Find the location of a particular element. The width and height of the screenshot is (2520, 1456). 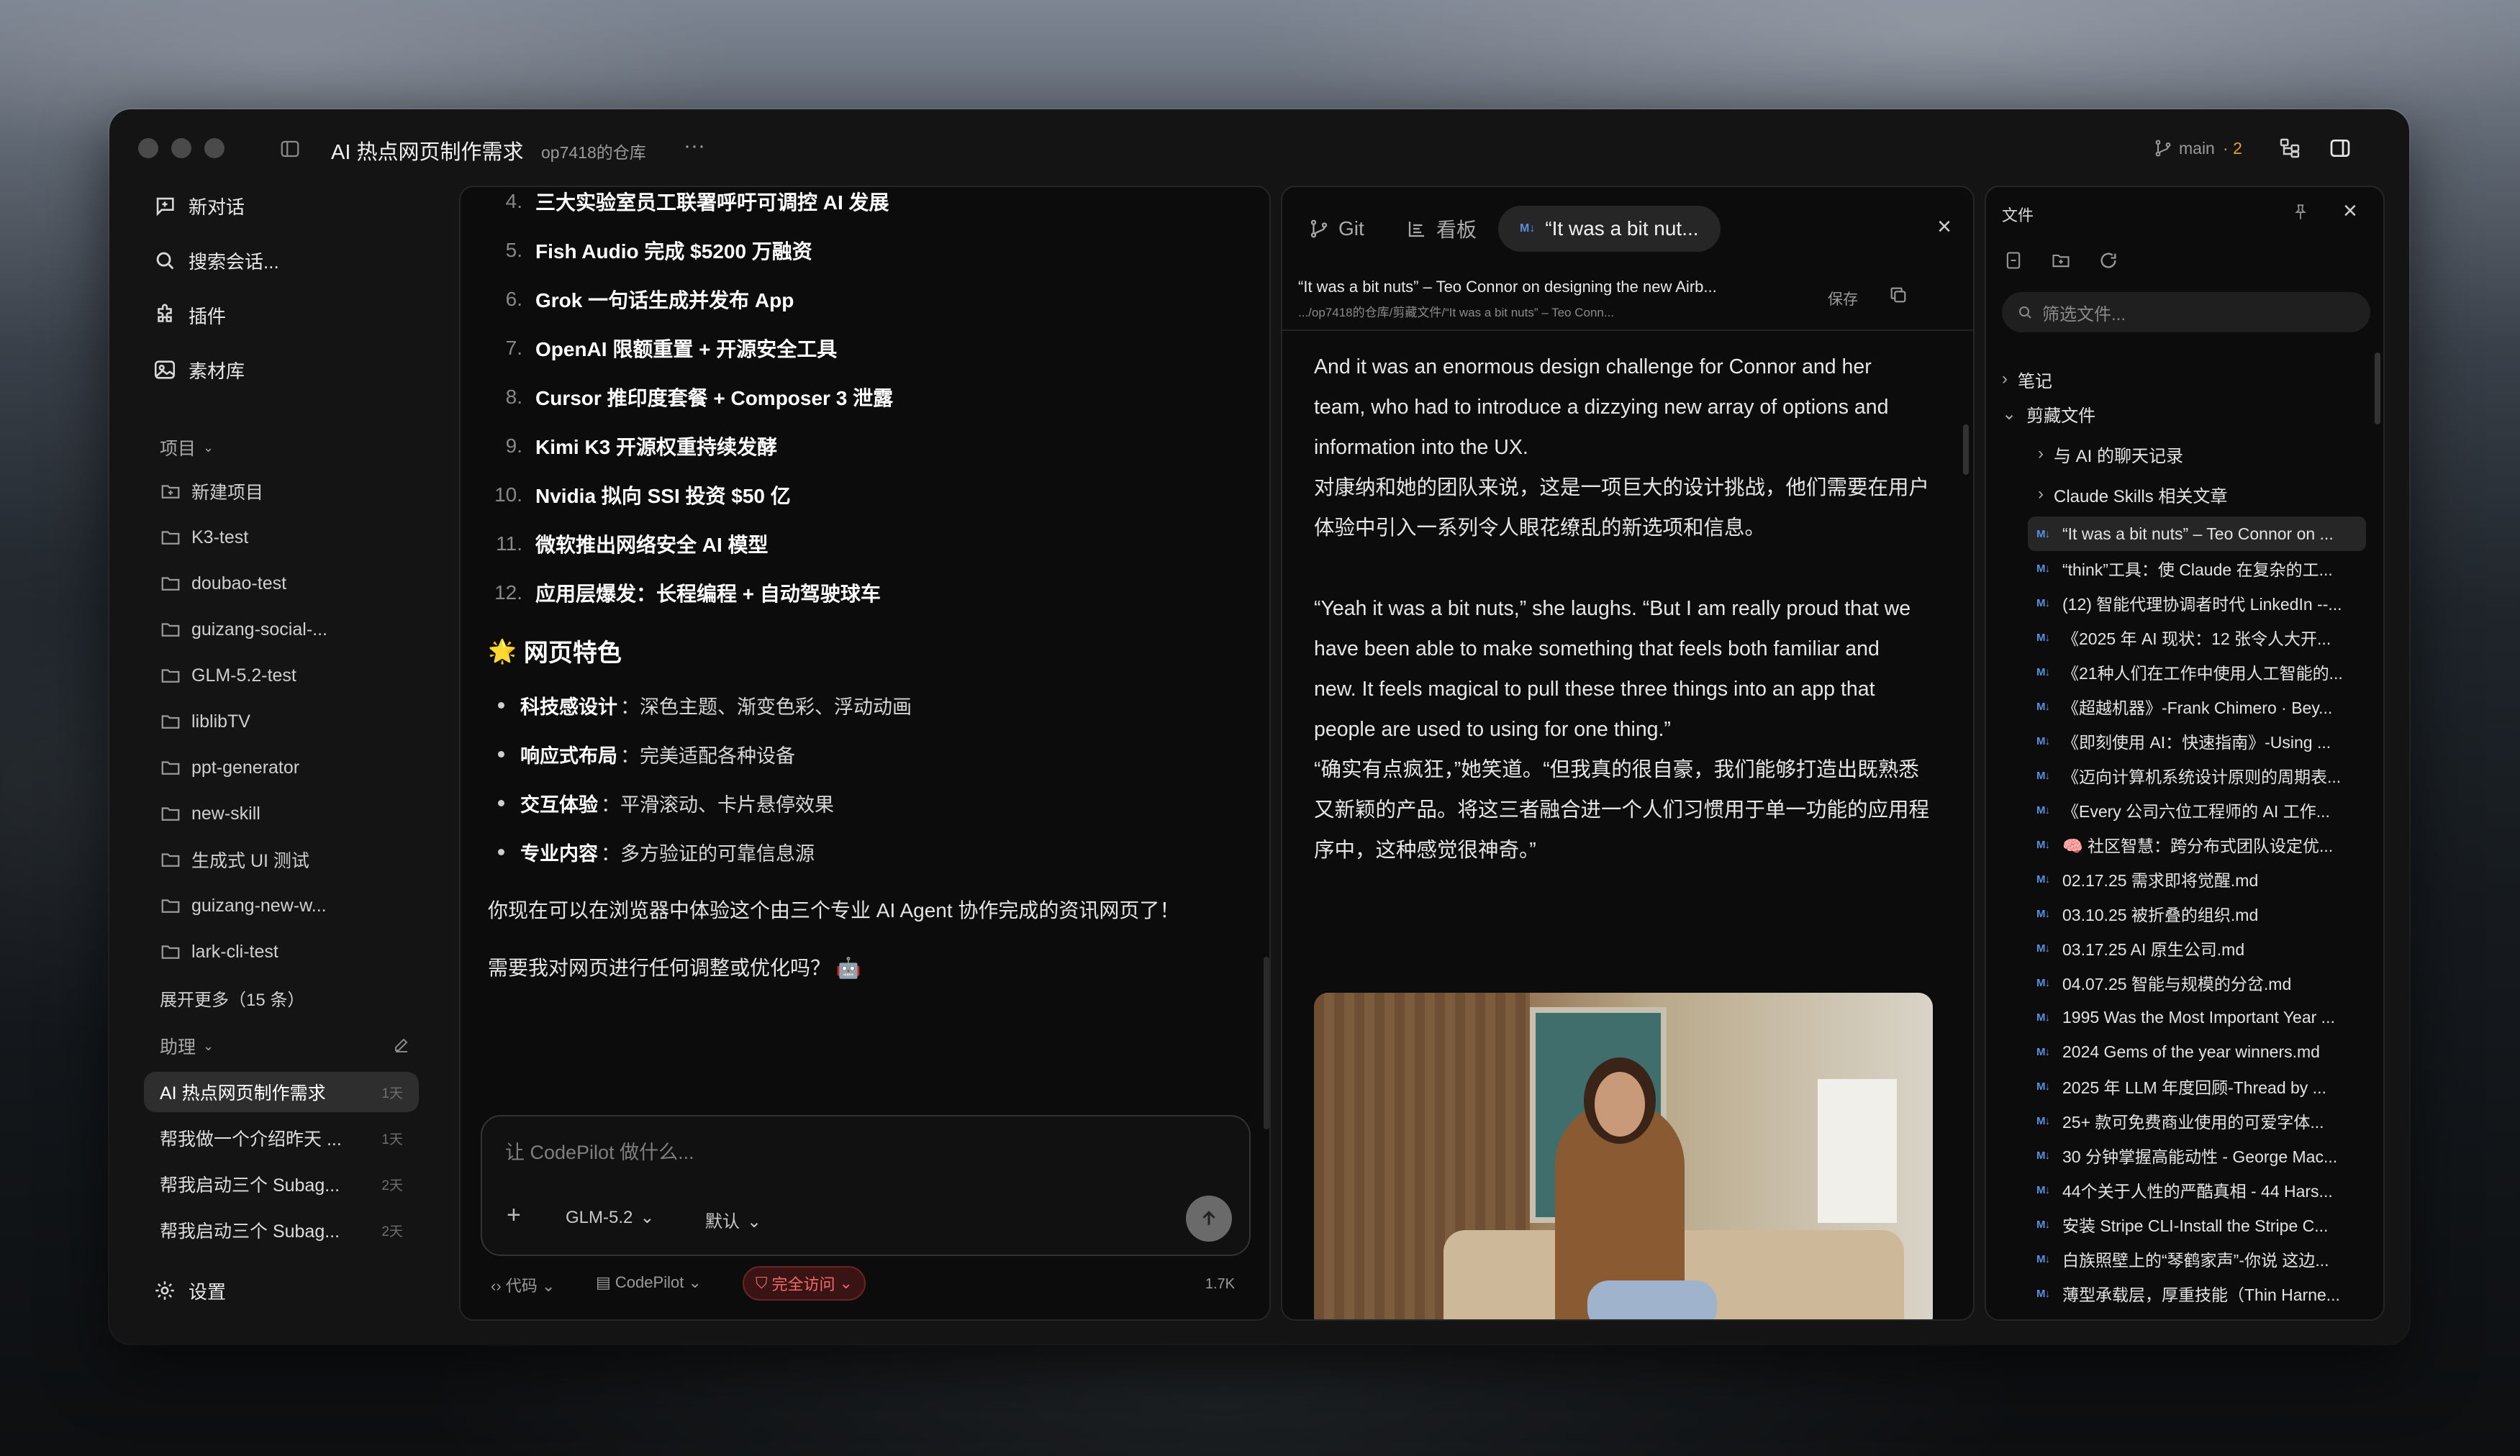

settings-button: 设置 is located at coordinates (189, 1290).